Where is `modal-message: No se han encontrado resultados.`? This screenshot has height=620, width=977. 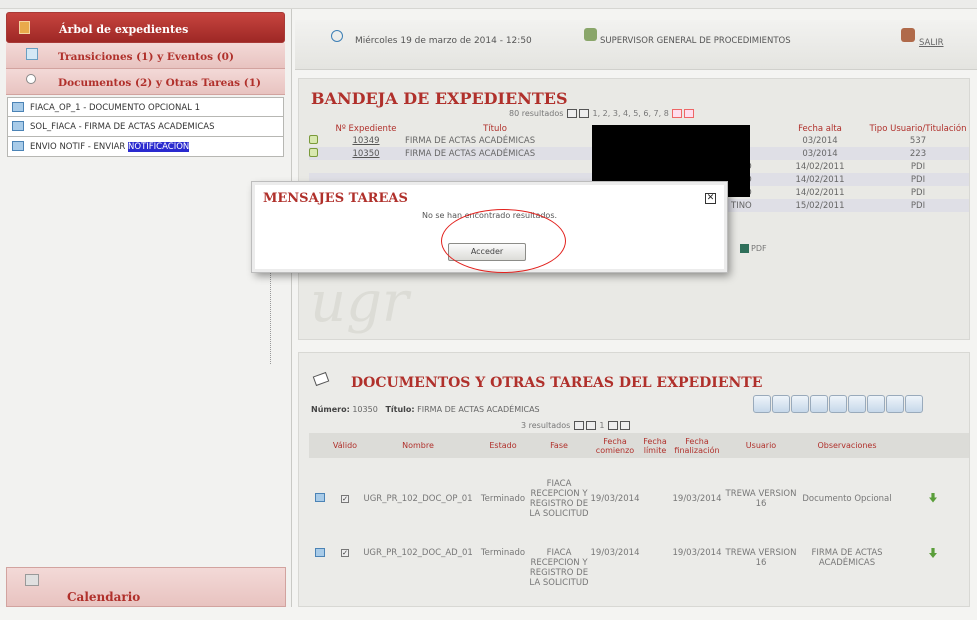 modal-message: No se han encontrado resultados. is located at coordinates (489, 215).